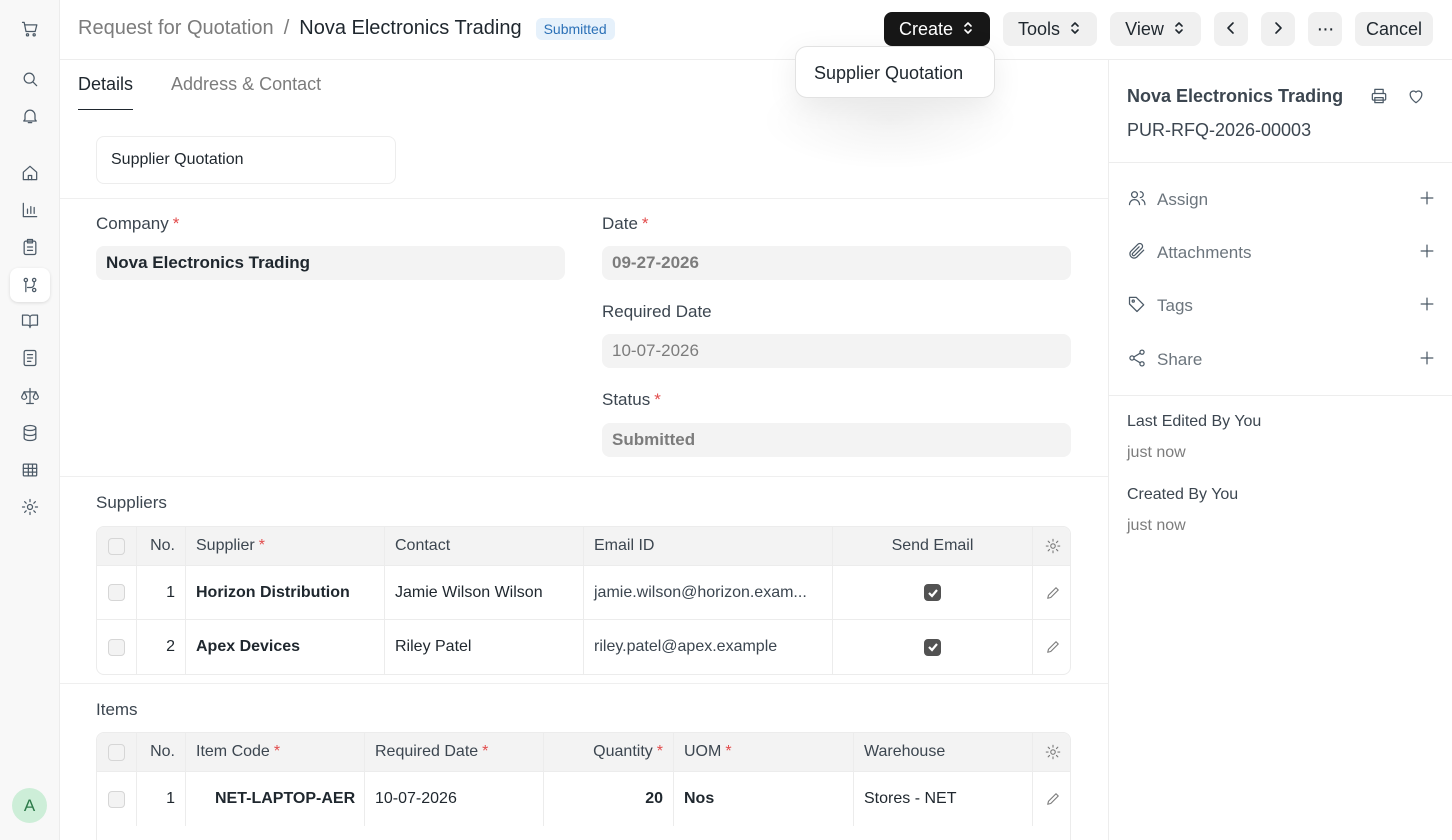  Describe the element at coordinates (106, 92) in the screenshot. I see `tab-details: Details` at that location.